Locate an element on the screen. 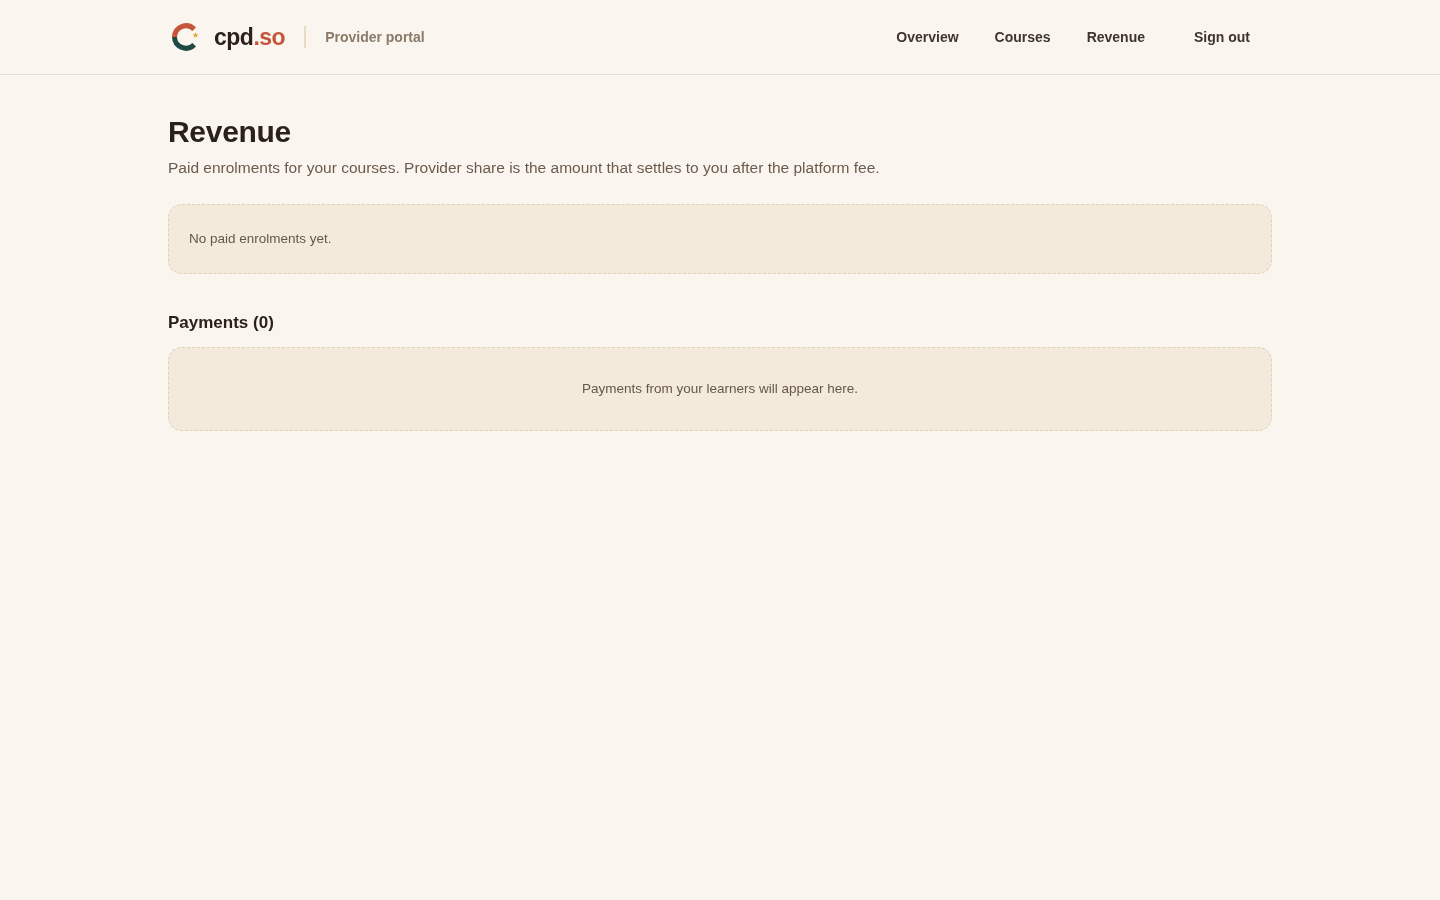  section-heading: Payments (0) is located at coordinates (221, 323).